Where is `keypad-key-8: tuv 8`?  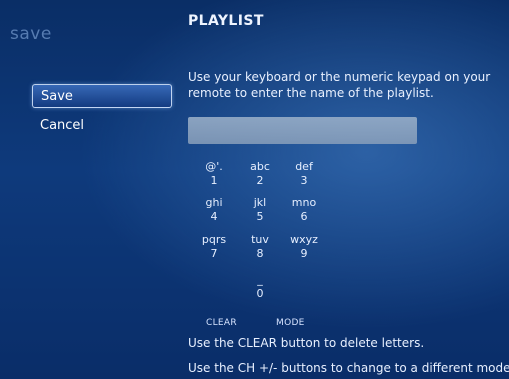
keypad-key-8: tuv 8 is located at coordinates (260, 247).